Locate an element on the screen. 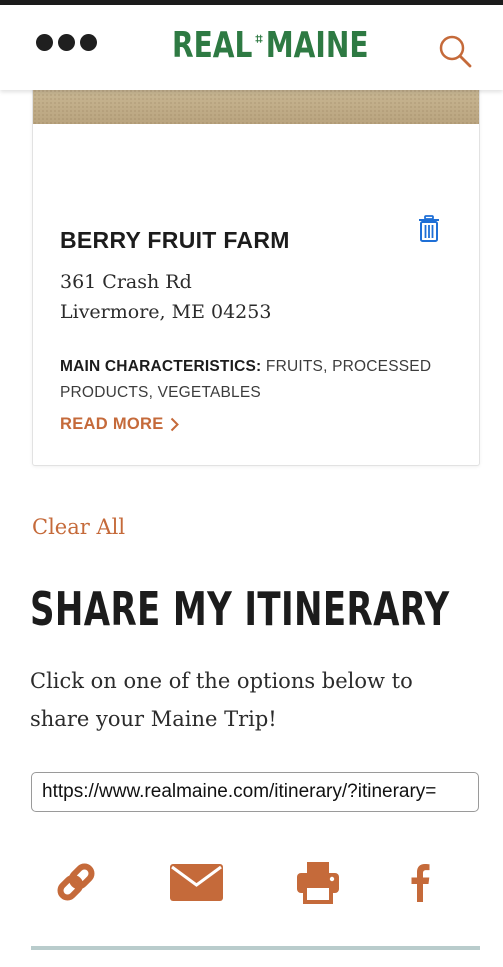 The image size is (503, 967). logo-text-left: REAL is located at coordinates (212, 45).